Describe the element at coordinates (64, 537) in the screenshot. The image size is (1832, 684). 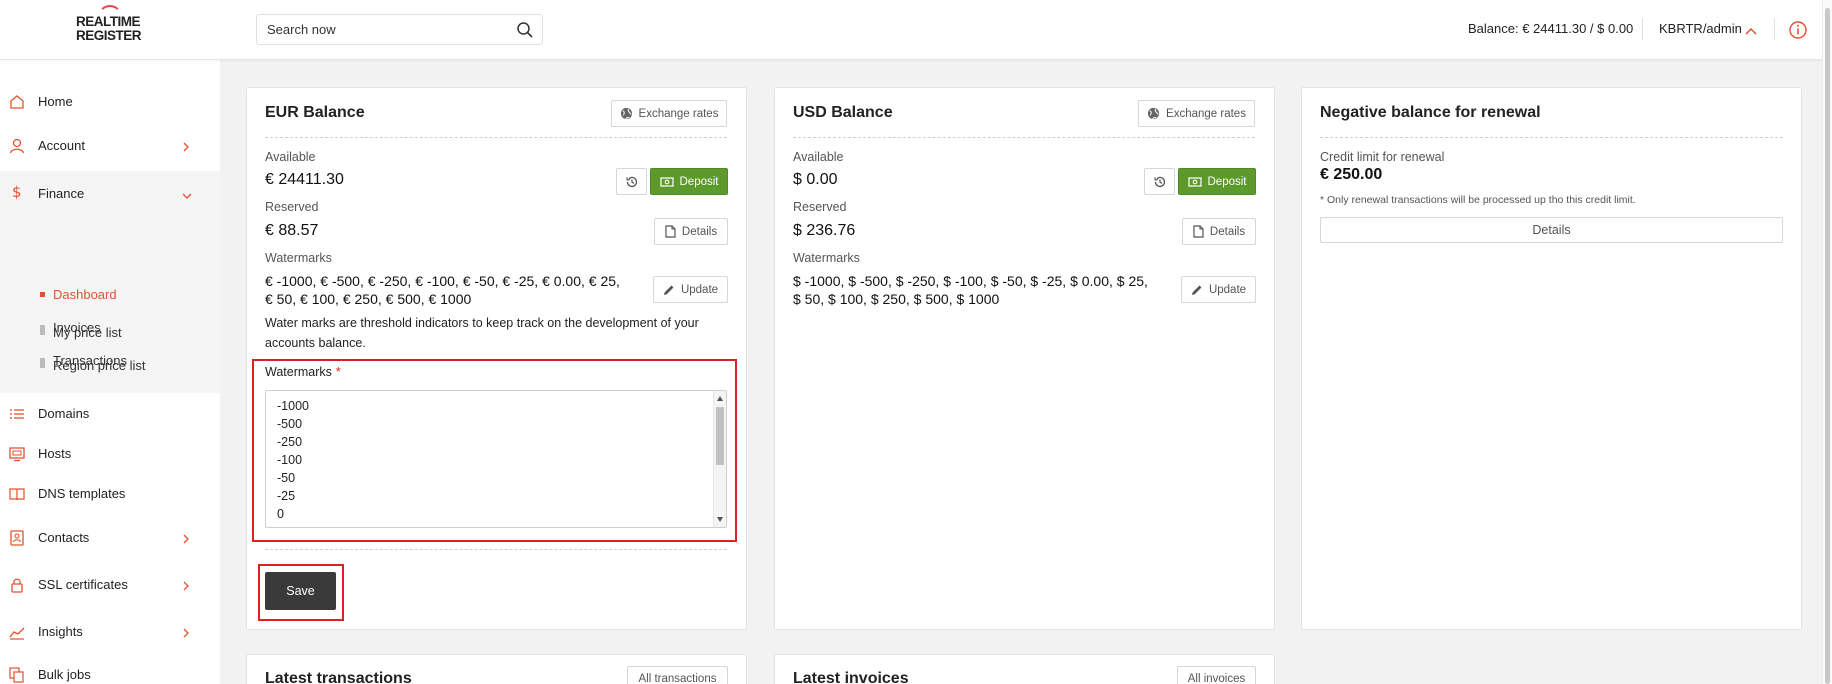
I see `sidebar-item-label: Contacts` at that location.